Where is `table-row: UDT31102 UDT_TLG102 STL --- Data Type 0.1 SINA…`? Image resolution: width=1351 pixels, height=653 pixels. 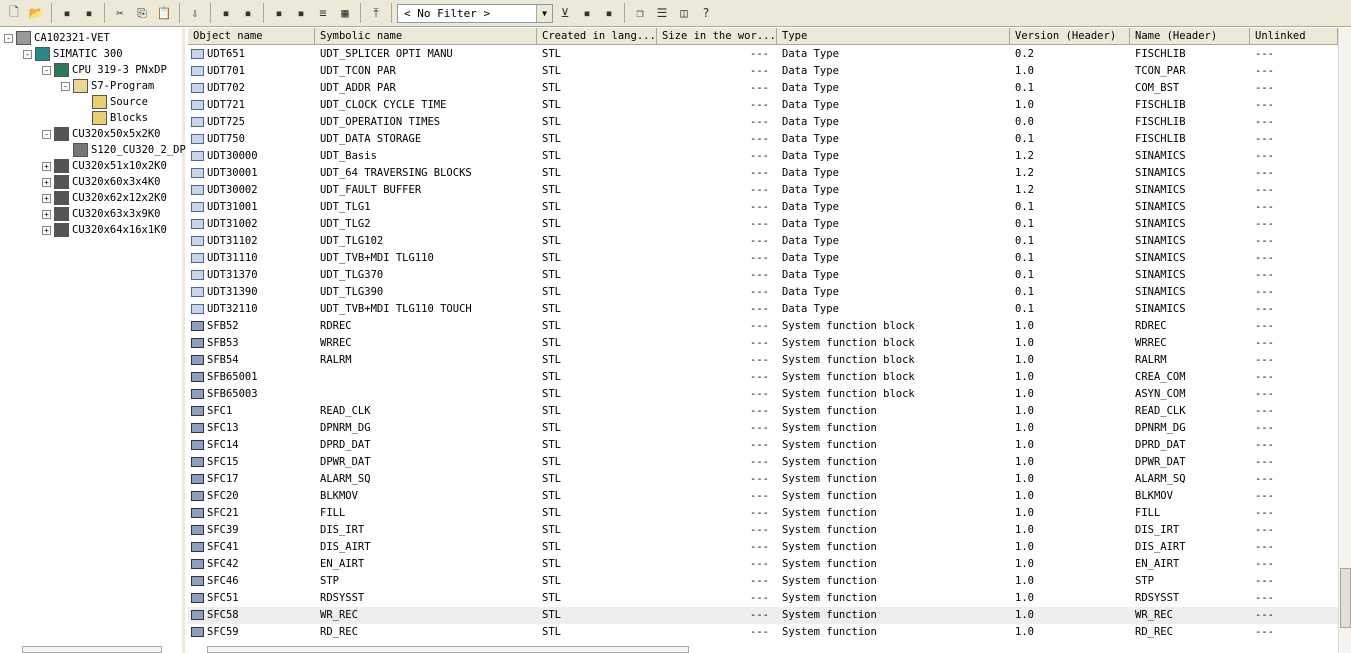 table-row: UDT31102 UDT_TLG102 STL --- Data Type 0.1 SINA… is located at coordinates (763, 241).